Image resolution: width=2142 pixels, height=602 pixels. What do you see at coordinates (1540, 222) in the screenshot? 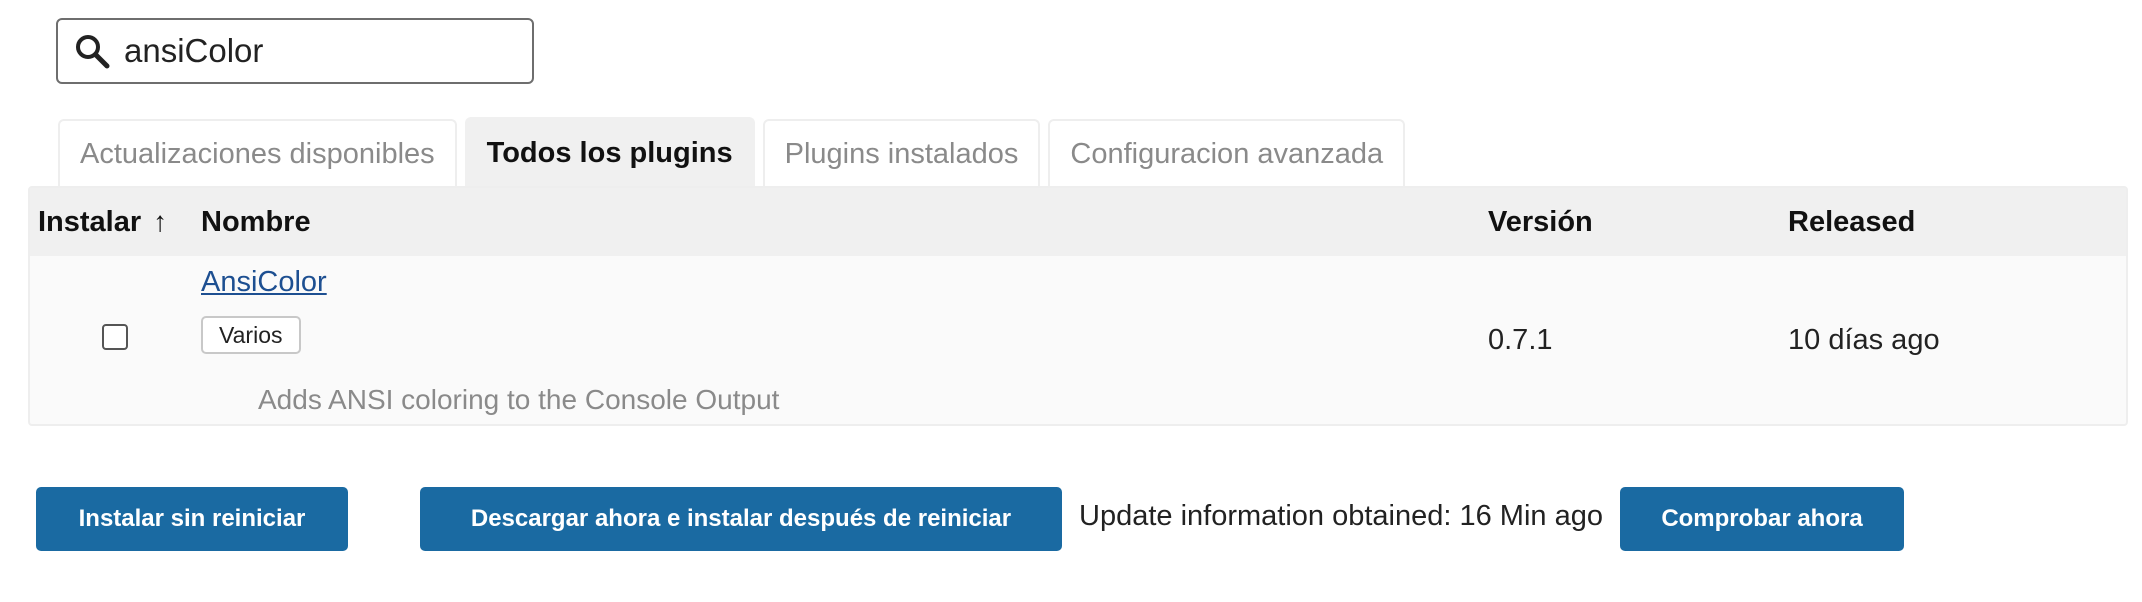
I see `column-header-version: Versión` at bounding box center [1540, 222].